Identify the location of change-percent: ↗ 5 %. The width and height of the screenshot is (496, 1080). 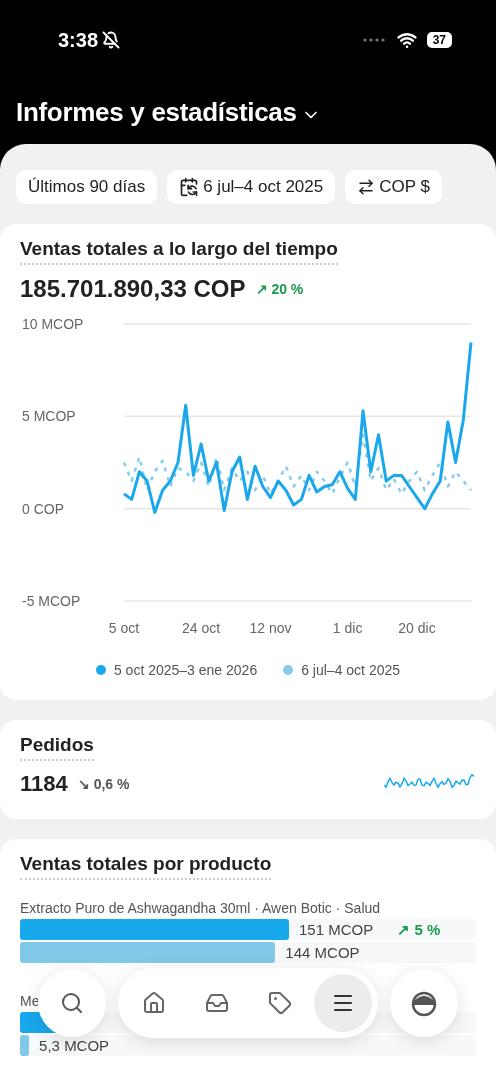
(419, 929).